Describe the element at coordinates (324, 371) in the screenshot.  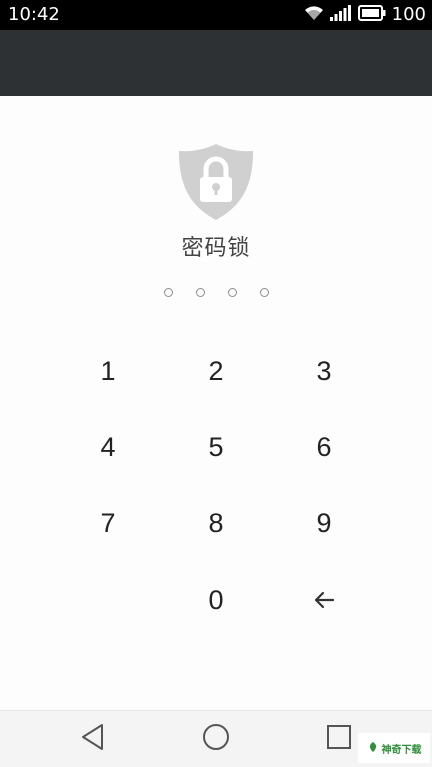
I see `key-3: 3` at that location.